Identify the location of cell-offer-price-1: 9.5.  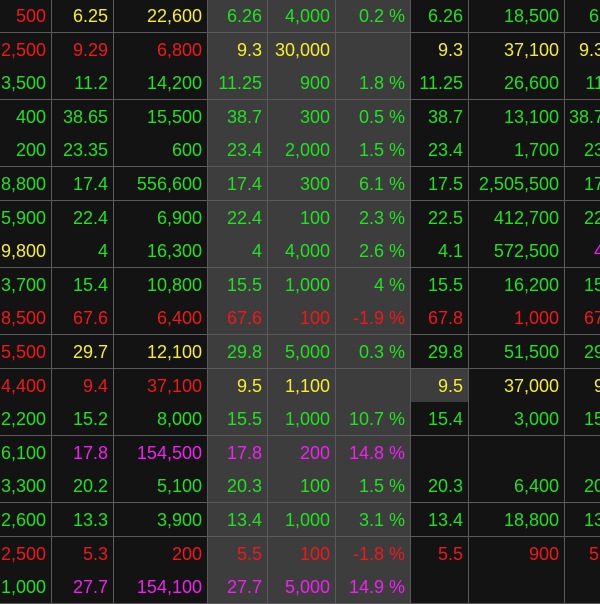
(440, 385).